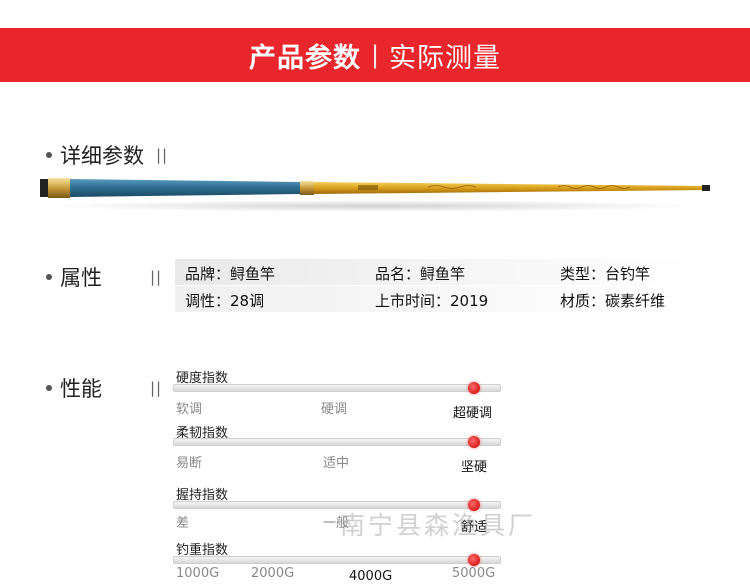  Describe the element at coordinates (438, 525) in the screenshot. I see `watermark-text: 南宁县森渔具厂` at that location.